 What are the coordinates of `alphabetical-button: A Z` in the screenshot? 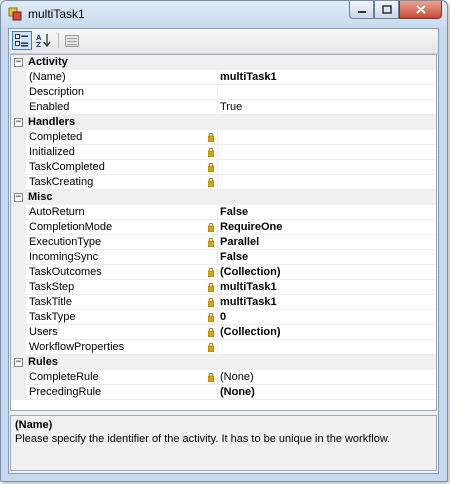 It's located at (44, 40).